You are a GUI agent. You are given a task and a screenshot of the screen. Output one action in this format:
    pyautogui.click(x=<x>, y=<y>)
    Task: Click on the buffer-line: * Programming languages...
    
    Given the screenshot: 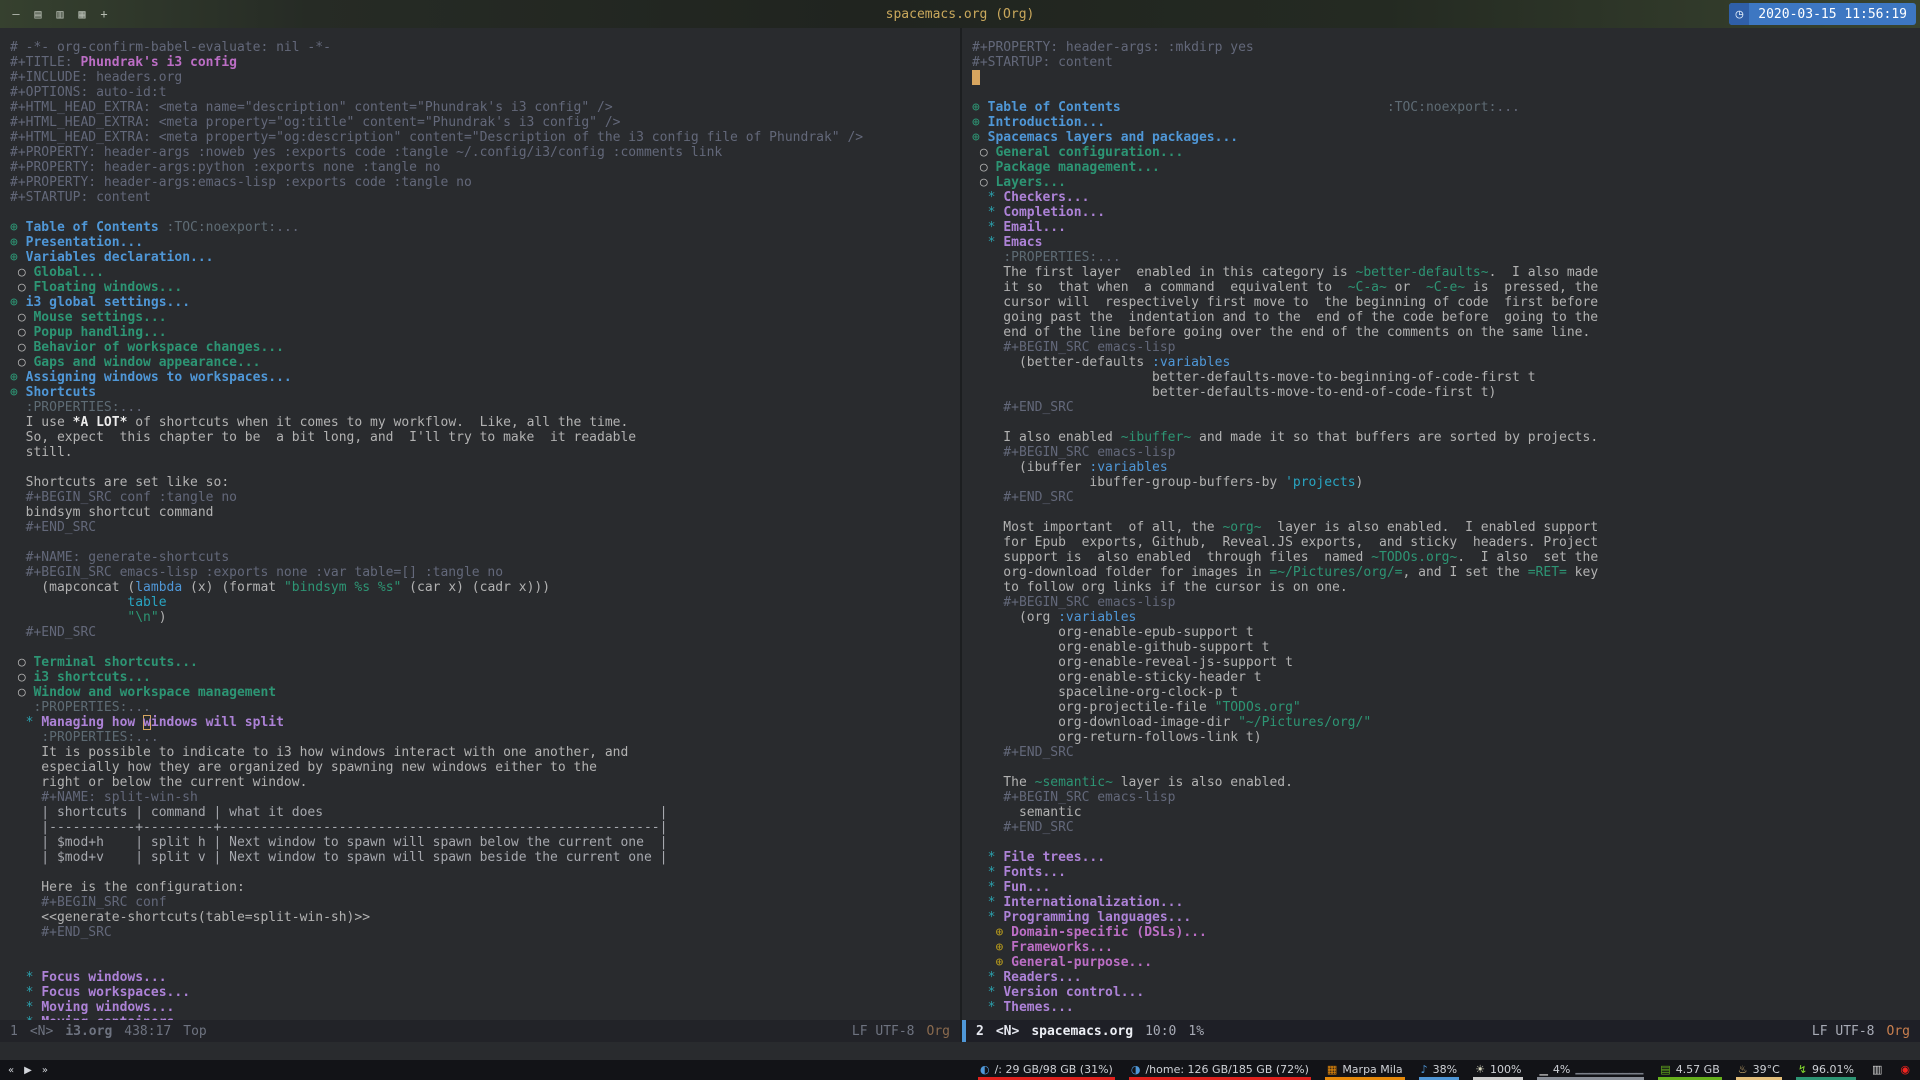 What is the action you would take?
    pyautogui.click(x=1446, y=917)
    